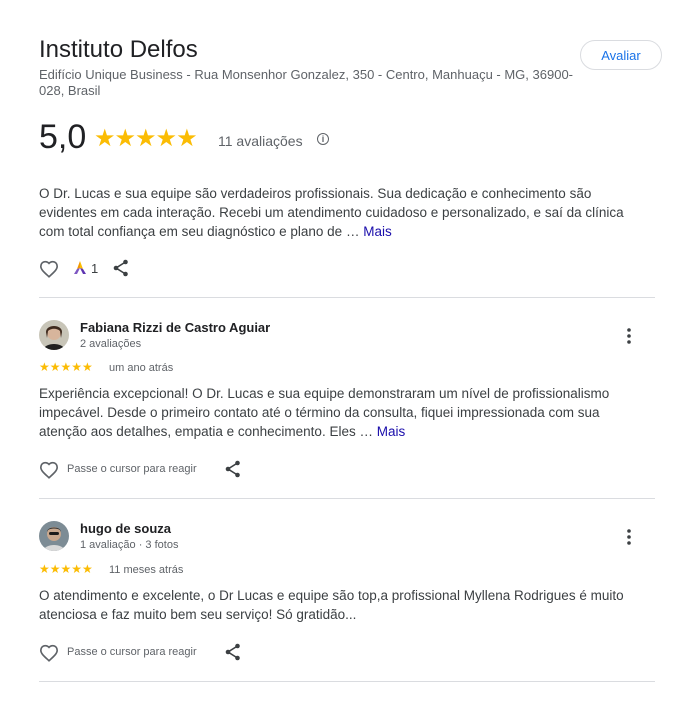 Image resolution: width=698 pixels, height=720 pixels. What do you see at coordinates (323, 139) in the screenshot?
I see `info-icon: i` at bounding box center [323, 139].